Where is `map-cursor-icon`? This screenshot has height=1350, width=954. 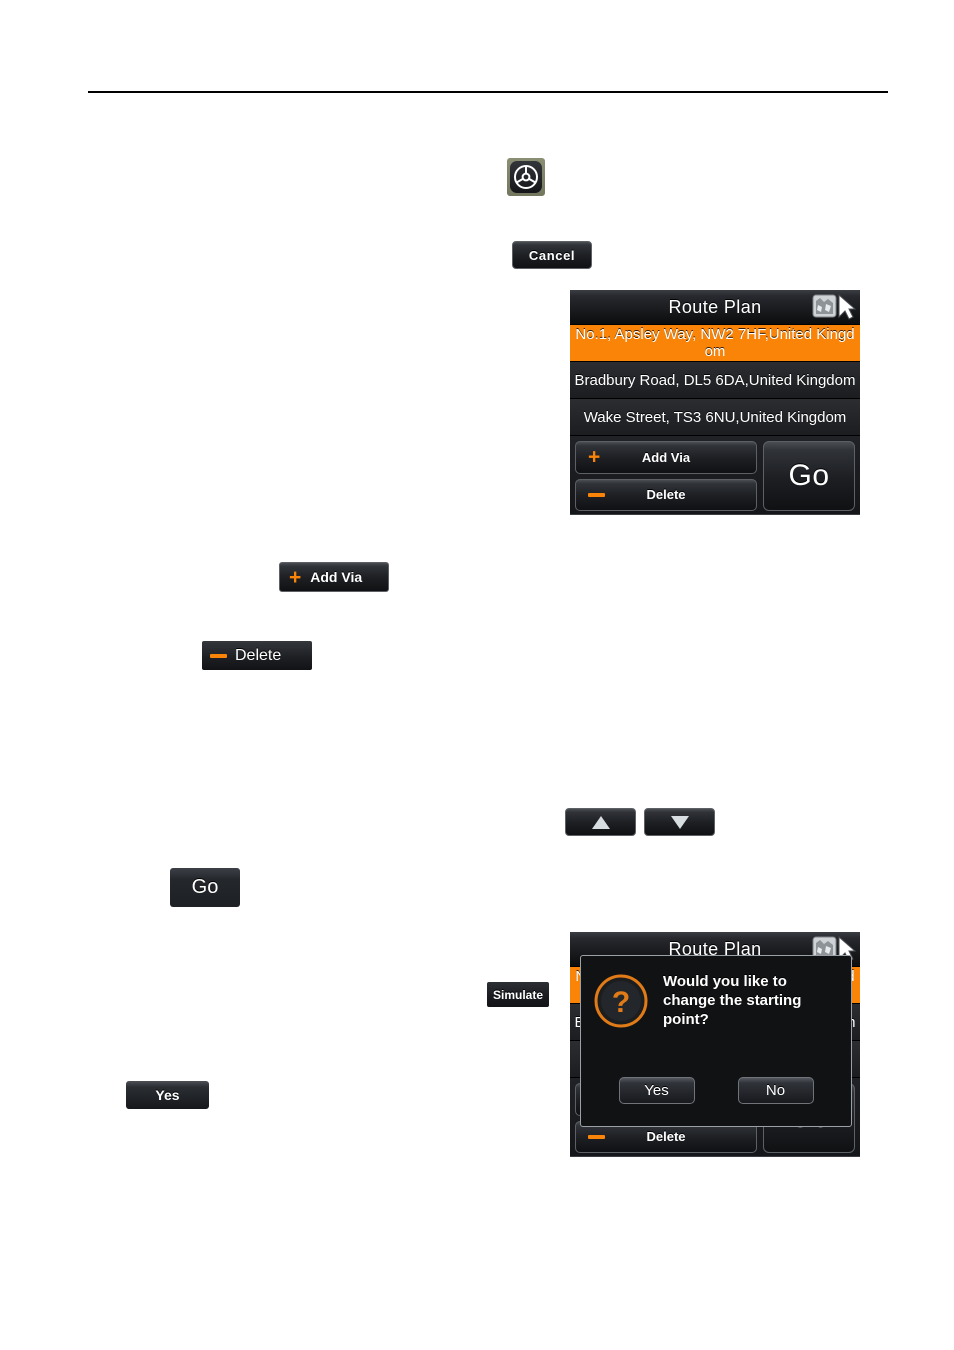 map-cursor-icon is located at coordinates (834, 306).